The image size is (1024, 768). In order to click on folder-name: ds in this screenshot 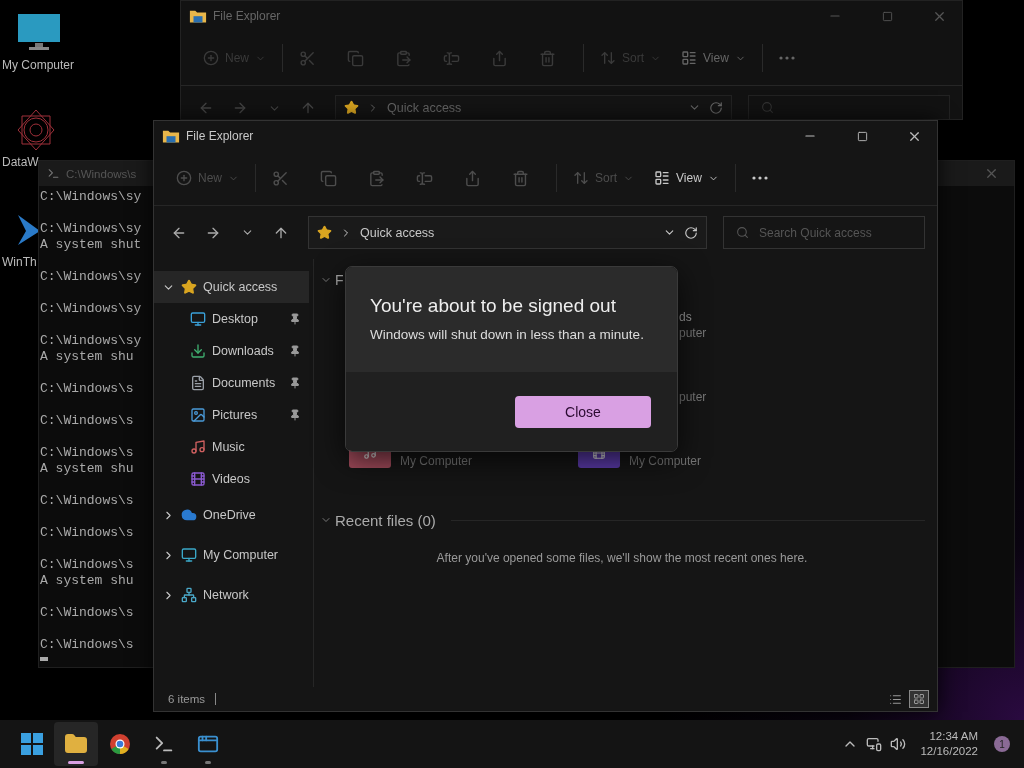, I will do `click(686, 317)`.